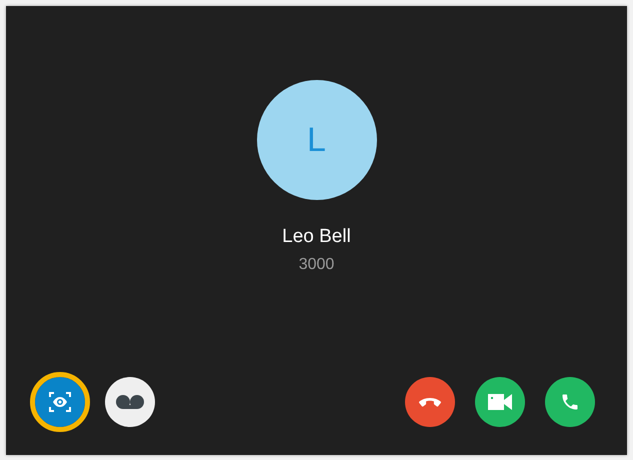 This screenshot has width=633, height=460. I want to click on contact-number: 3000, so click(316, 265).